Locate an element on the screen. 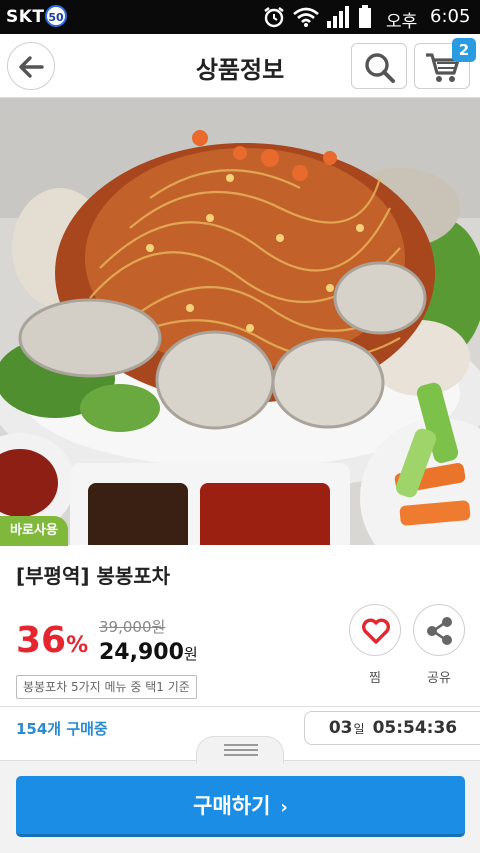  signal-icon is located at coordinates (338, 17).